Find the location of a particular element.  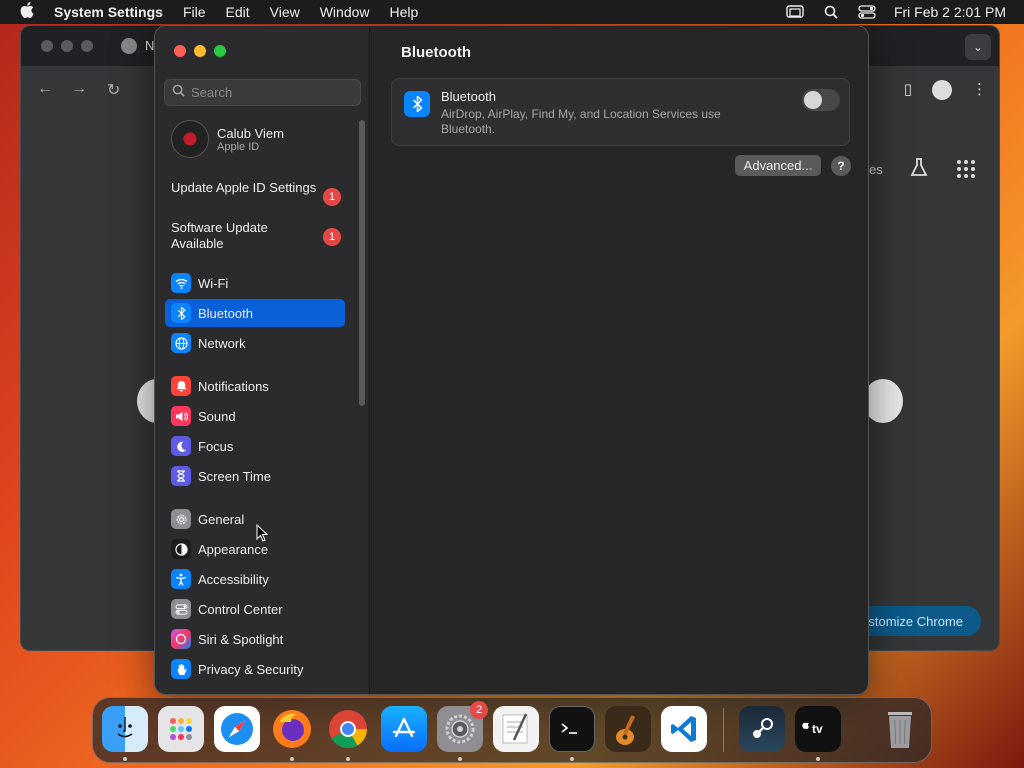

apple-menu-icon is located at coordinates (27, 12).